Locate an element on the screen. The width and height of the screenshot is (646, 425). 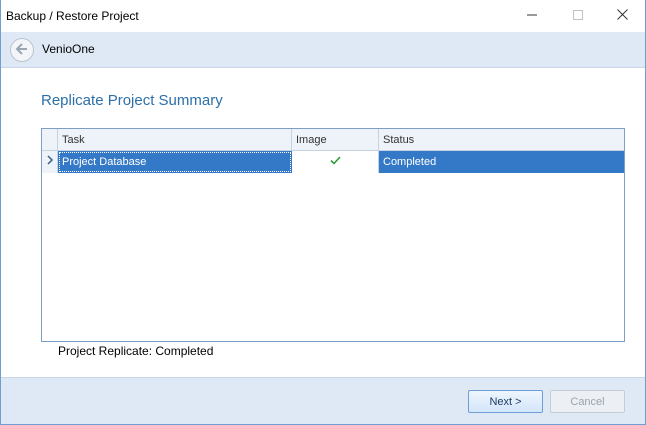
maximize-button is located at coordinates (578, 16).